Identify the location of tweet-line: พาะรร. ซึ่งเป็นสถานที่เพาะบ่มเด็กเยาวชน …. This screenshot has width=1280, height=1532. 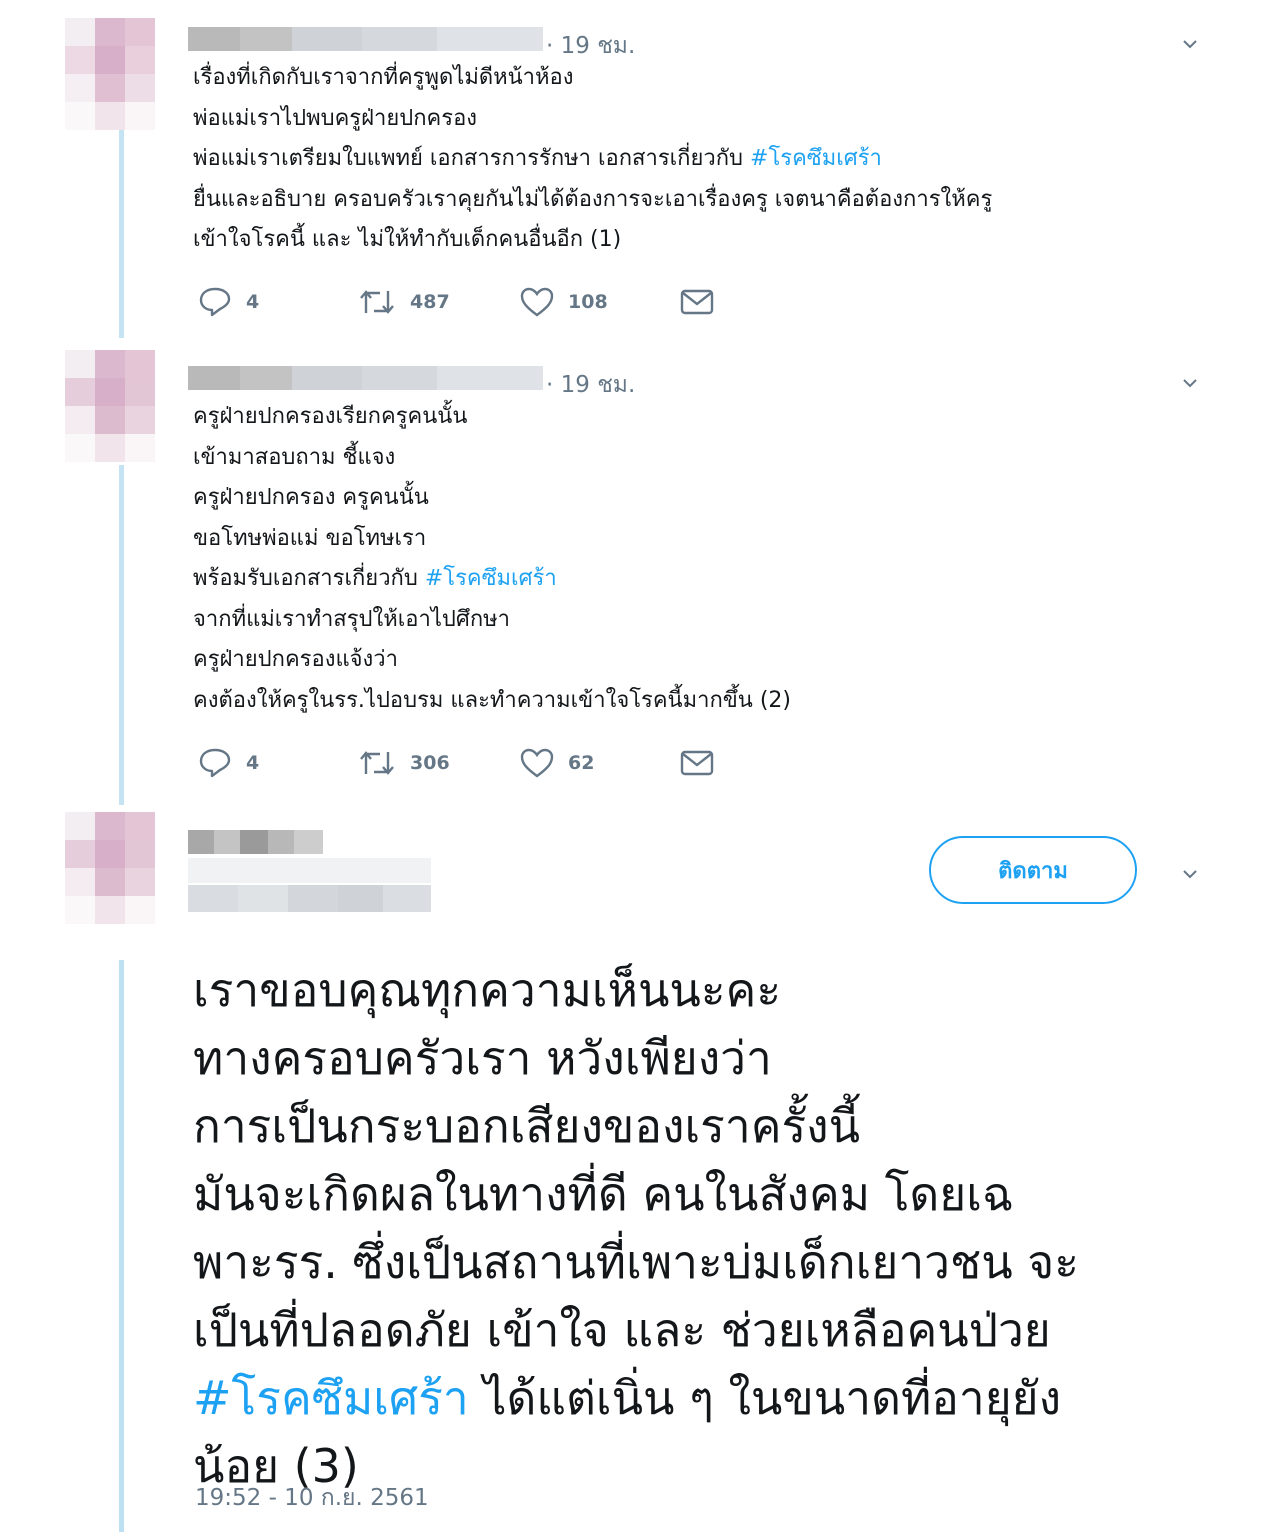
(636, 1262).